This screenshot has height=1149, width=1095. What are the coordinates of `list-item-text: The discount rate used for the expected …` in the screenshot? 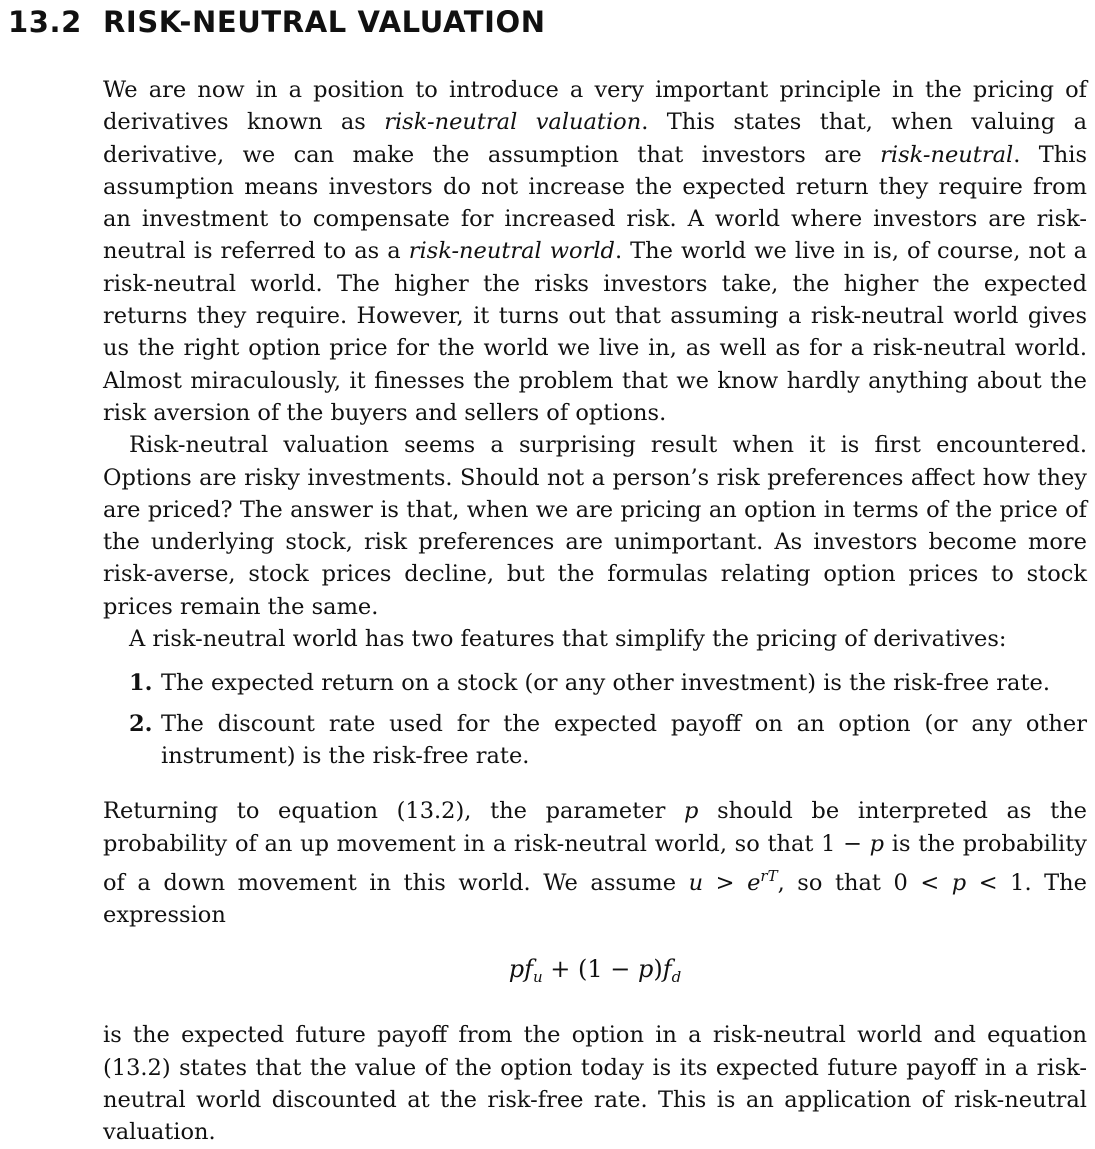 It's located at (624, 739).